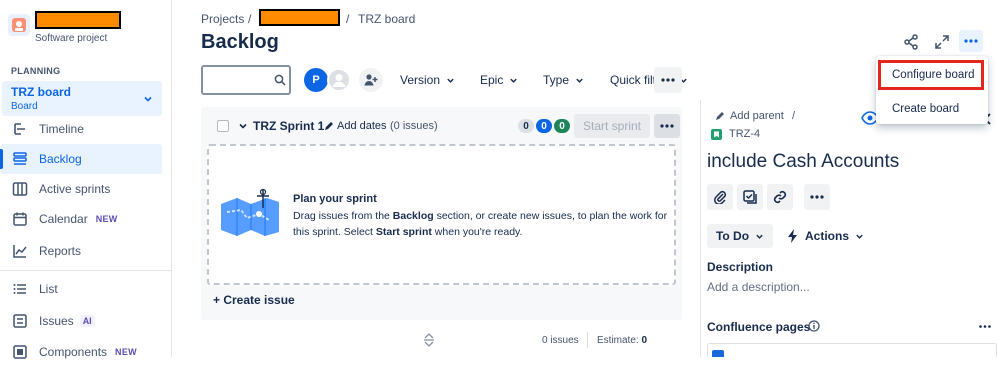 Image resolution: width=999 pixels, height=367 pixels. I want to click on estimate: Estimate: 0, so click(622, 340).